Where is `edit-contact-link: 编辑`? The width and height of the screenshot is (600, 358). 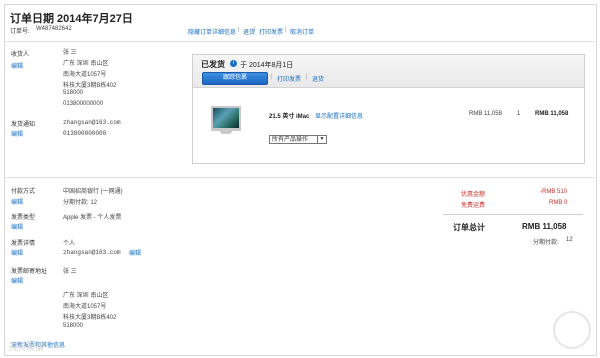 edit-contact-link: 编辑 is located at coordinates (17, 133).